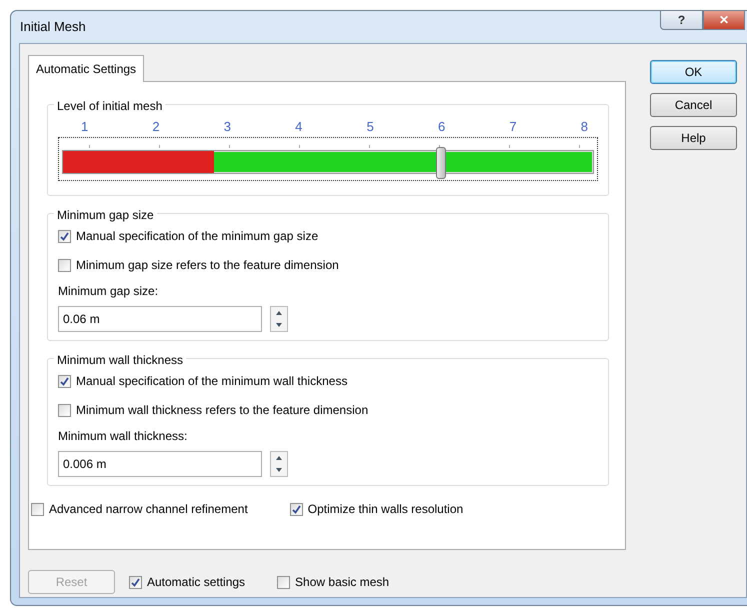 Image resolution: width=747 pixels, height=611 pixels. Describe the element at coordinates (386, 509) in the screenshot. I see `checkbox-label: Optimize thin walls resolution` at that location.